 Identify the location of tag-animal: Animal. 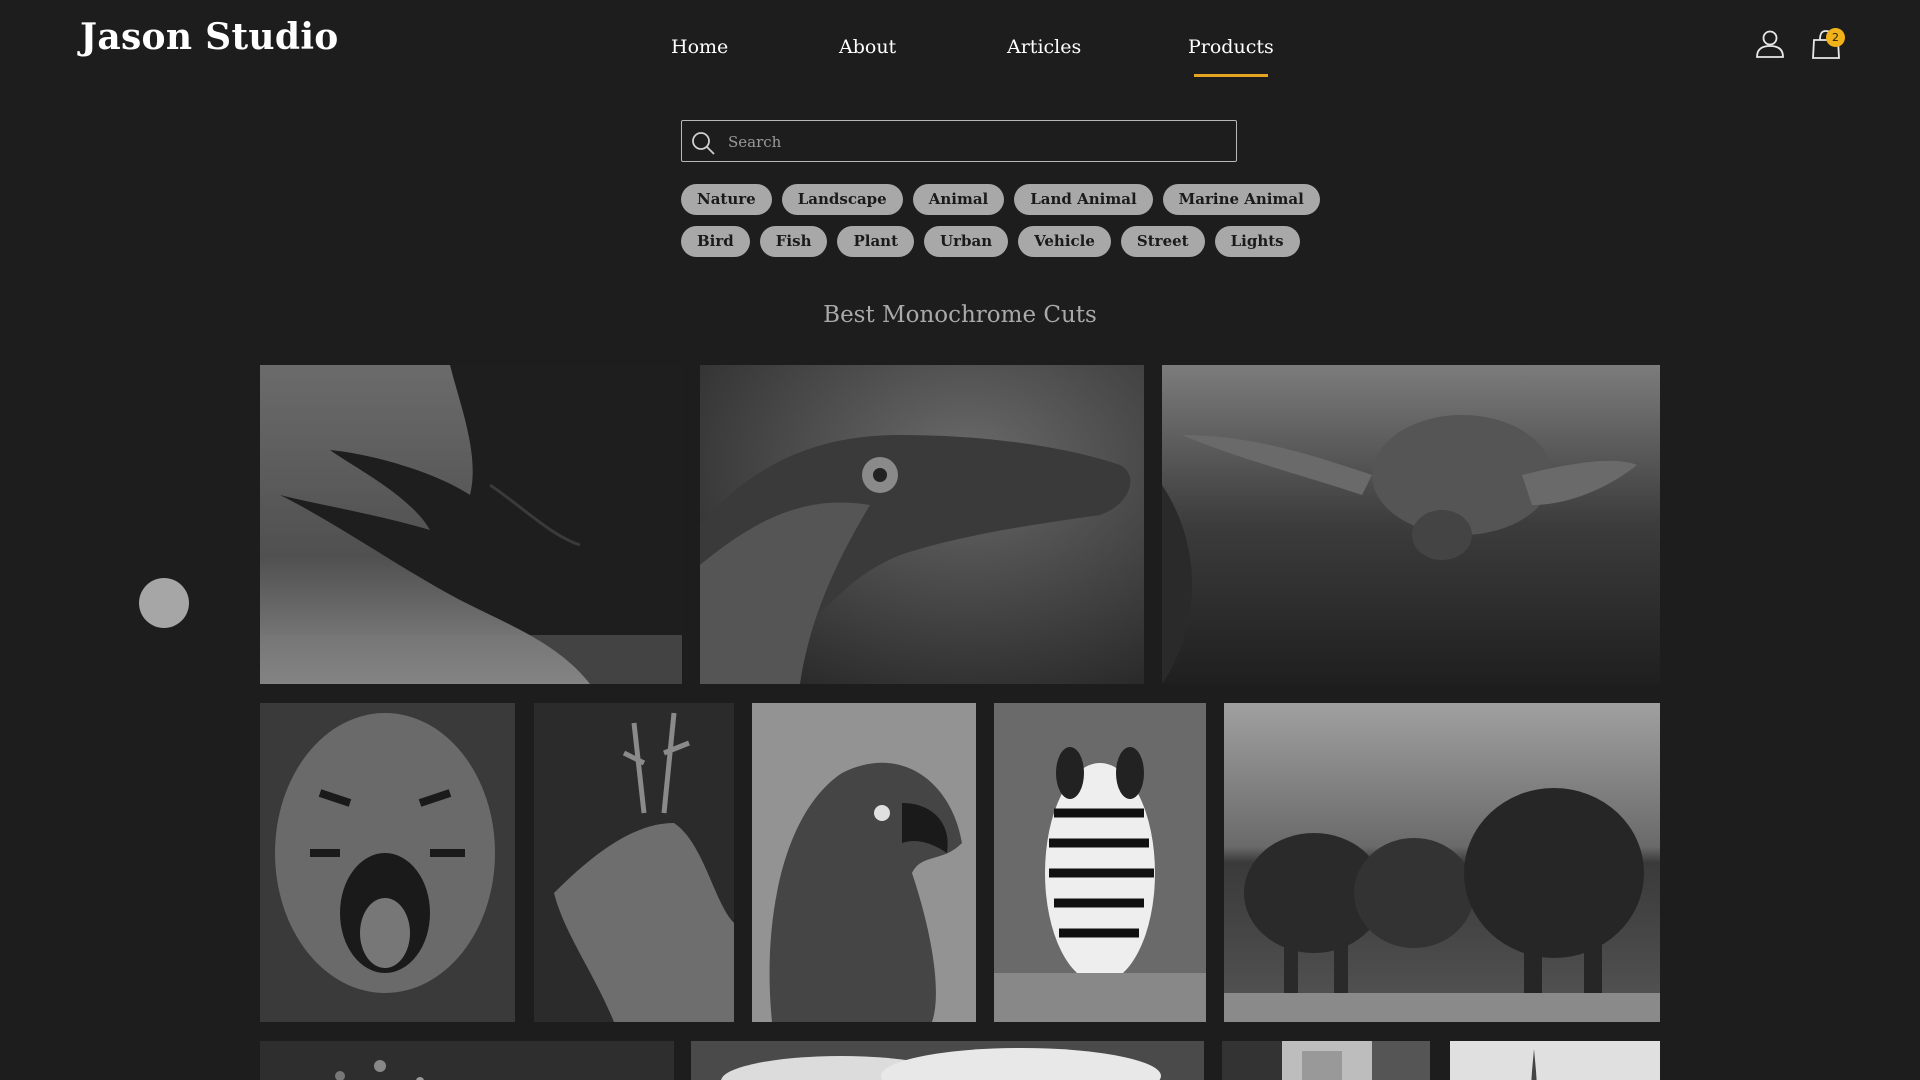
(958, 199).